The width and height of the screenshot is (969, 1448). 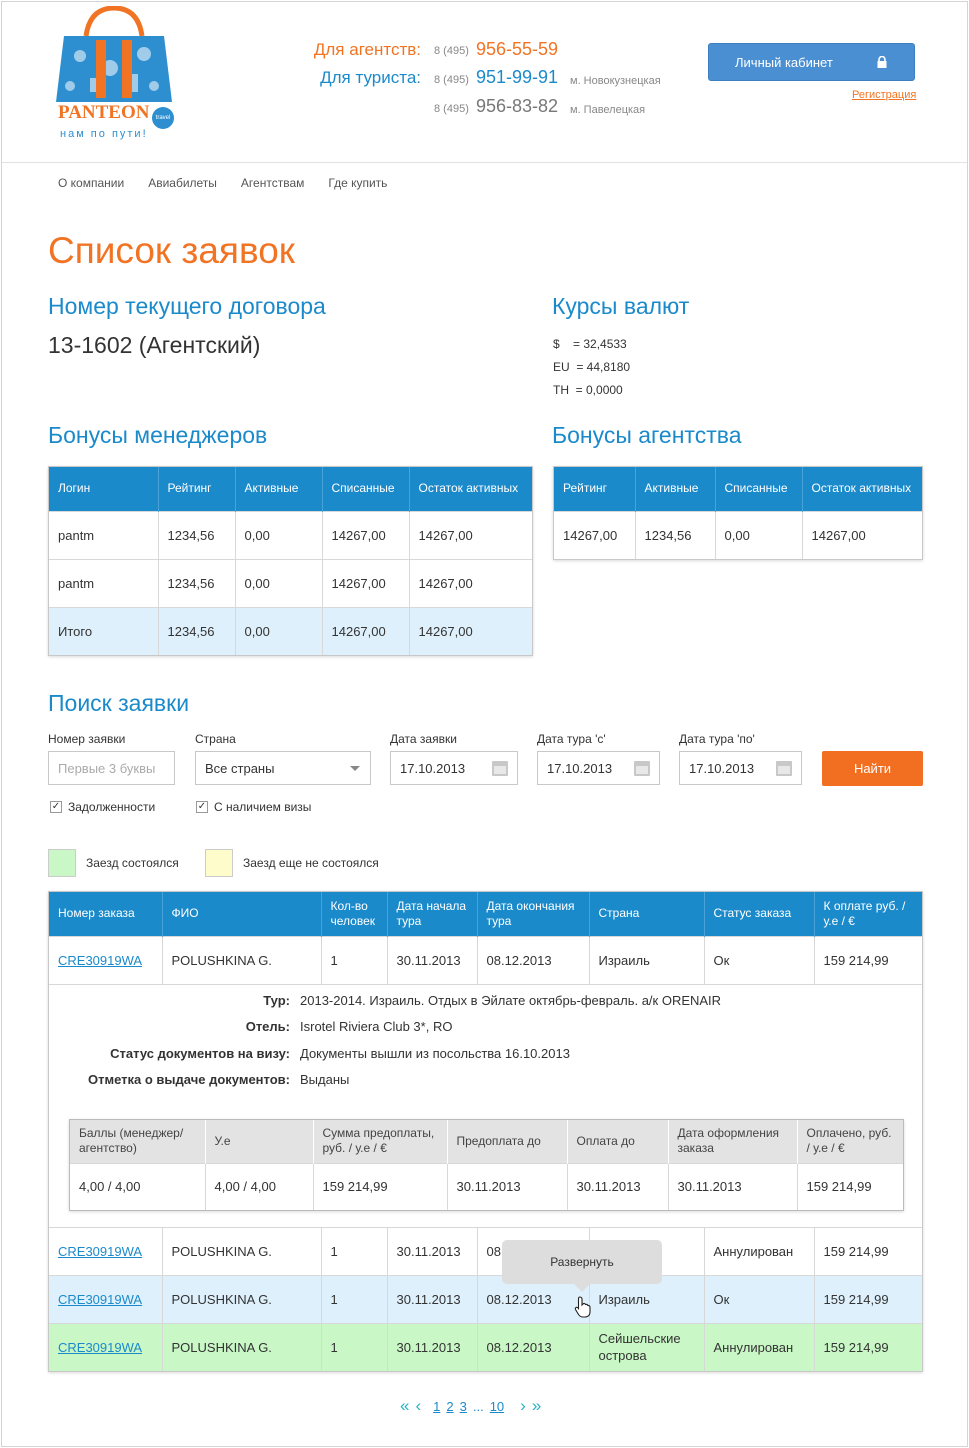 I want to click on rate-usd: $ = 32,4533, so click(x=590, y=344).